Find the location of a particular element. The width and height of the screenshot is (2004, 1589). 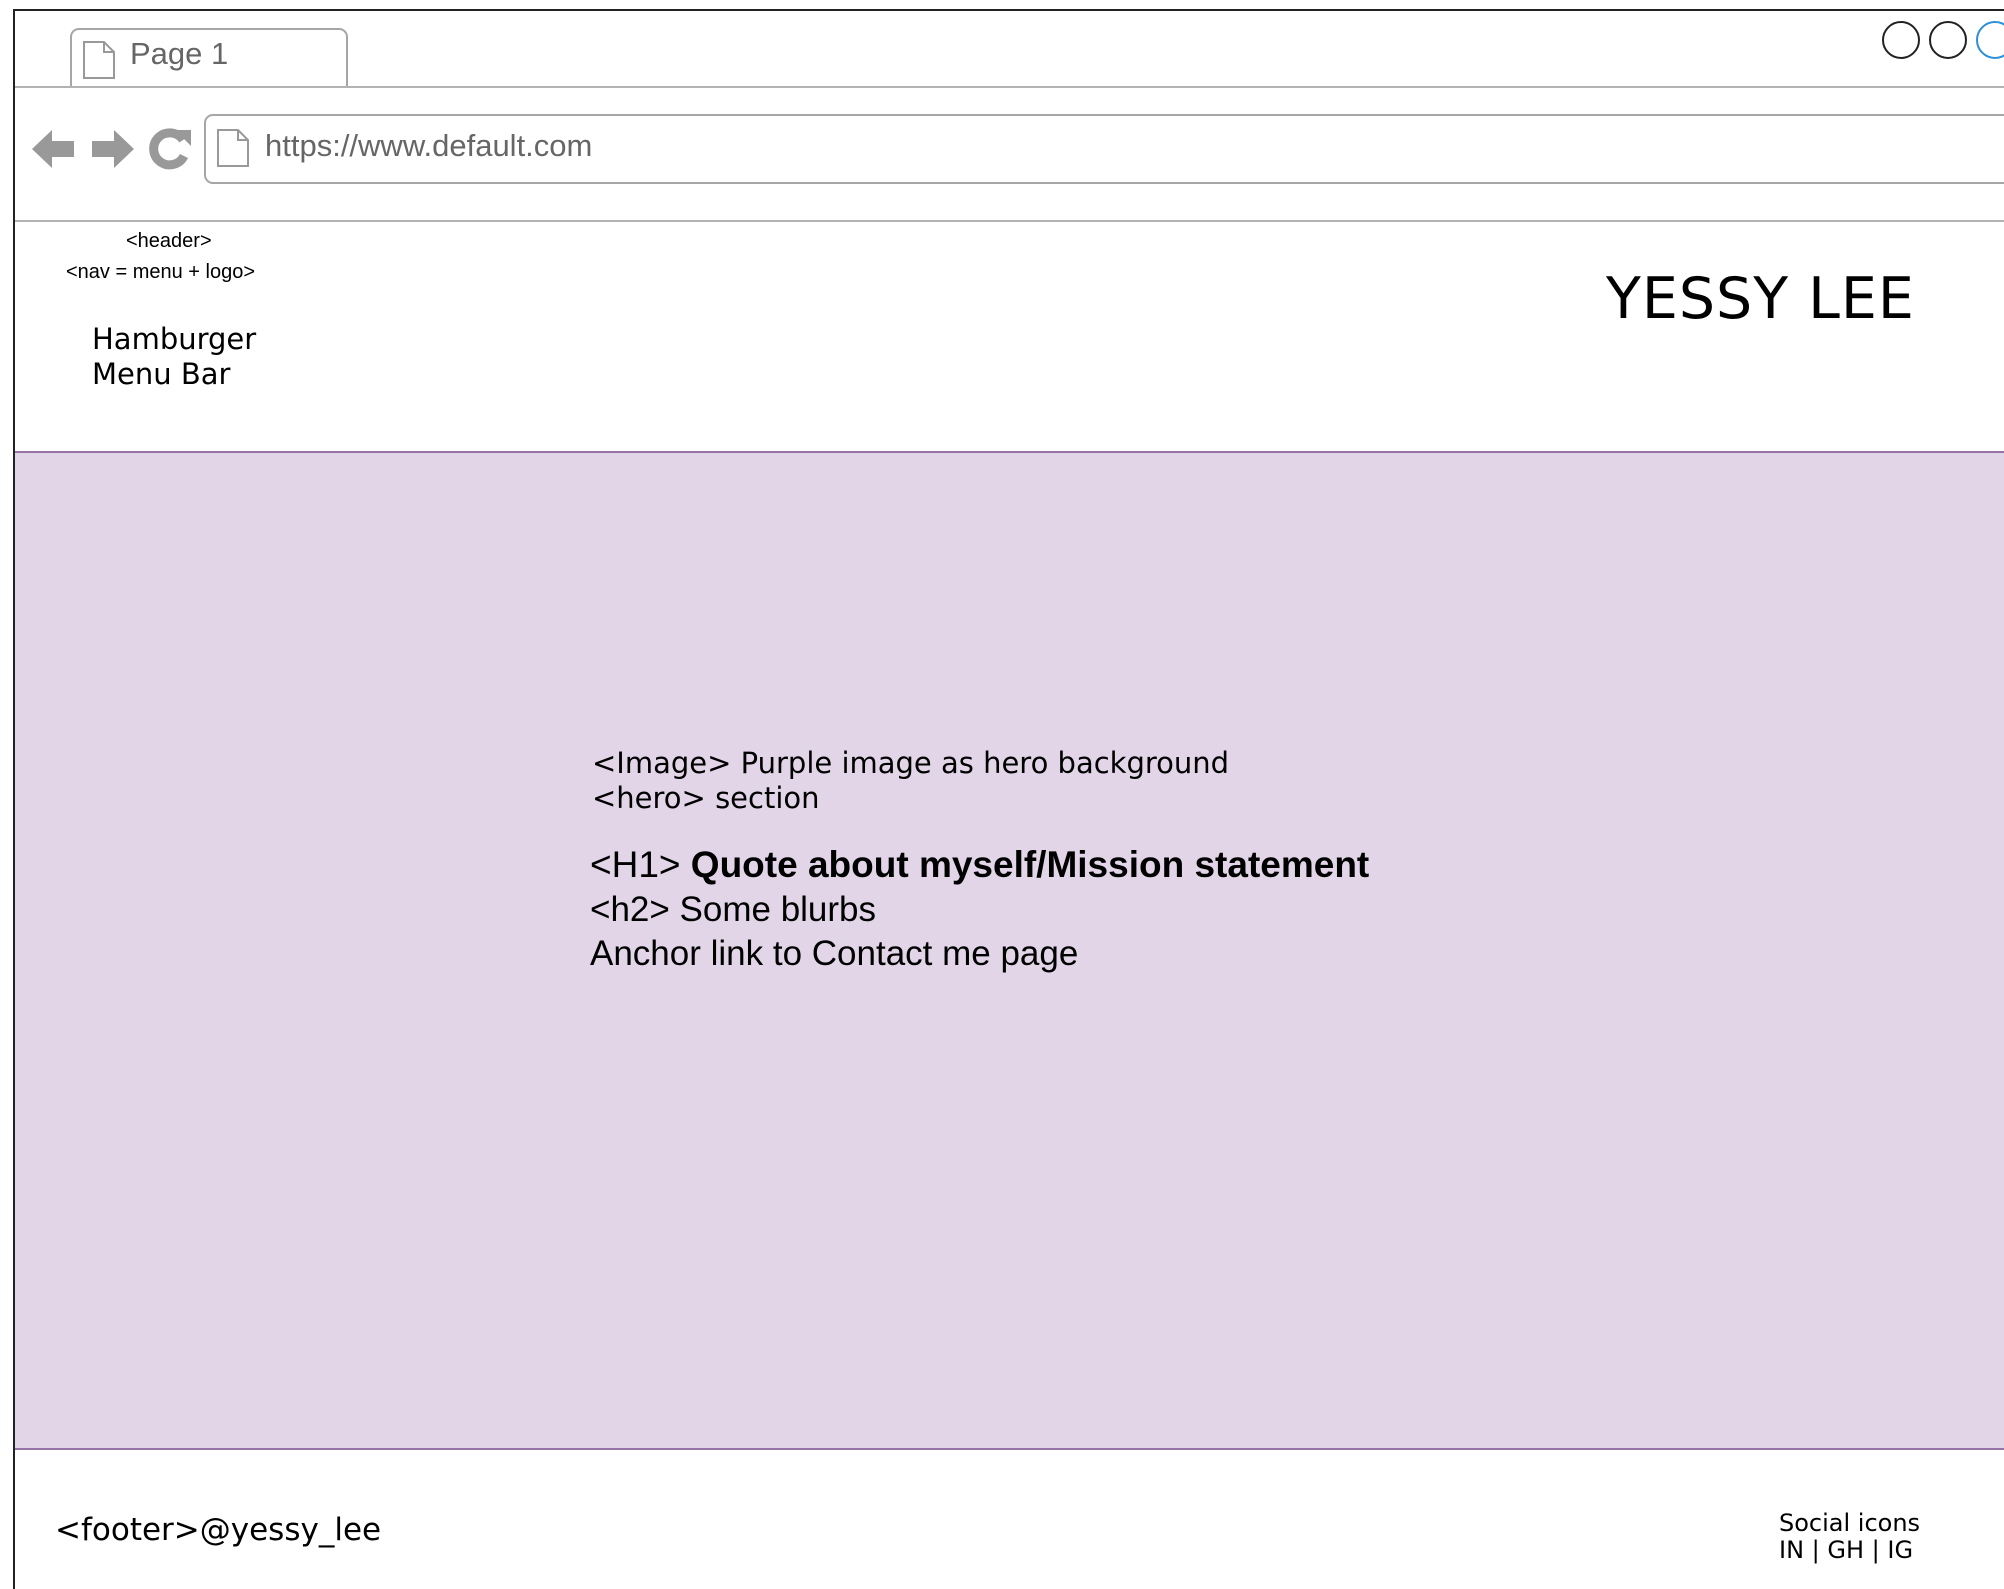

back-arrow-icon is located at coordinates (54, 151).